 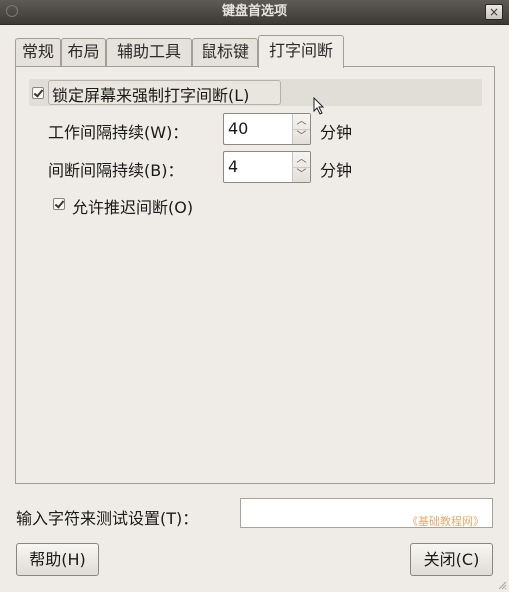 What do you see at coordinates (38, 52) in the screenshot?
I see `tab-general: 常规` at bounding box center [38, 52].